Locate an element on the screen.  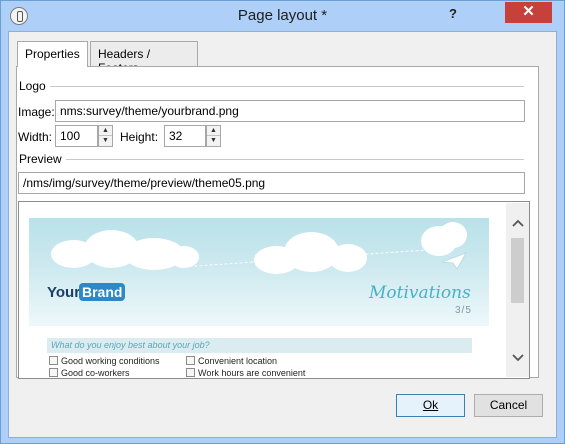
title-bar: Page layout * ? ✕ is located at coordinates (282, 16).